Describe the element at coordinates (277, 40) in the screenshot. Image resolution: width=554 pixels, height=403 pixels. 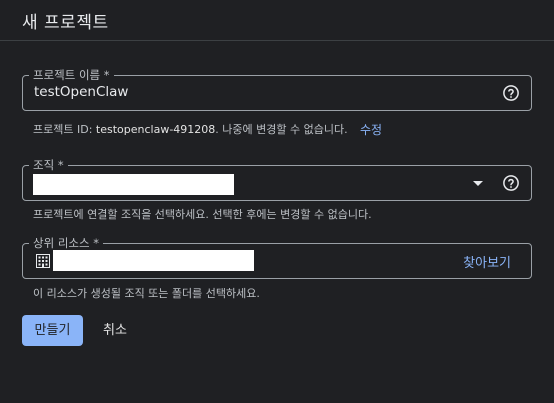
I see `header-divider` at that location.